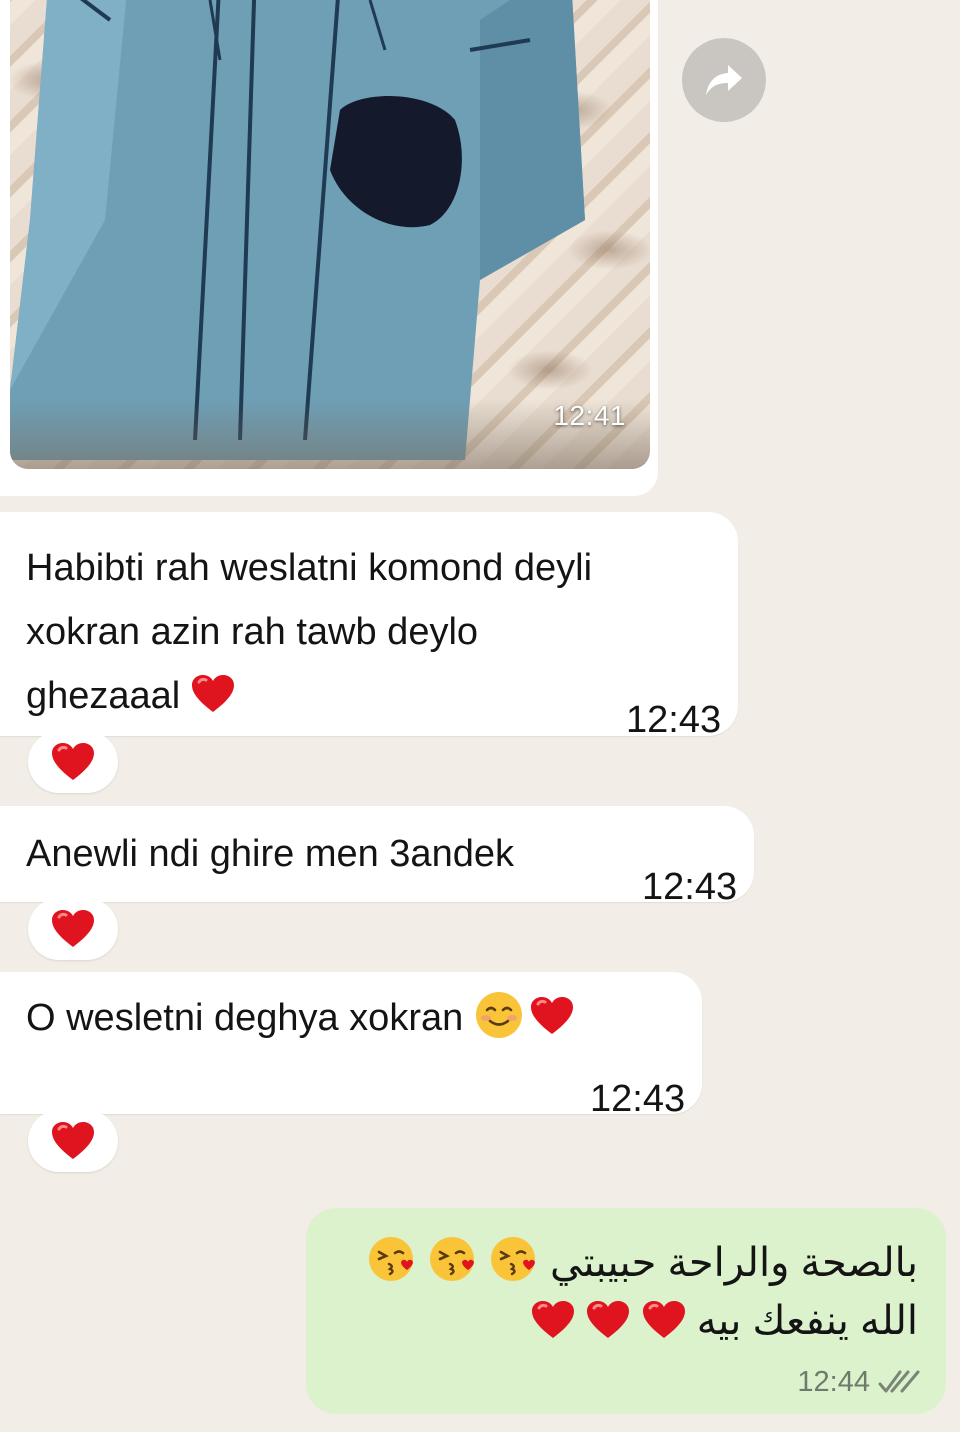 The image size is (960, 1432). What do you see at coordinates (103, 696) in the screenshot?
I see `message-line: ghezaaal` at bounding box center [103, 696].